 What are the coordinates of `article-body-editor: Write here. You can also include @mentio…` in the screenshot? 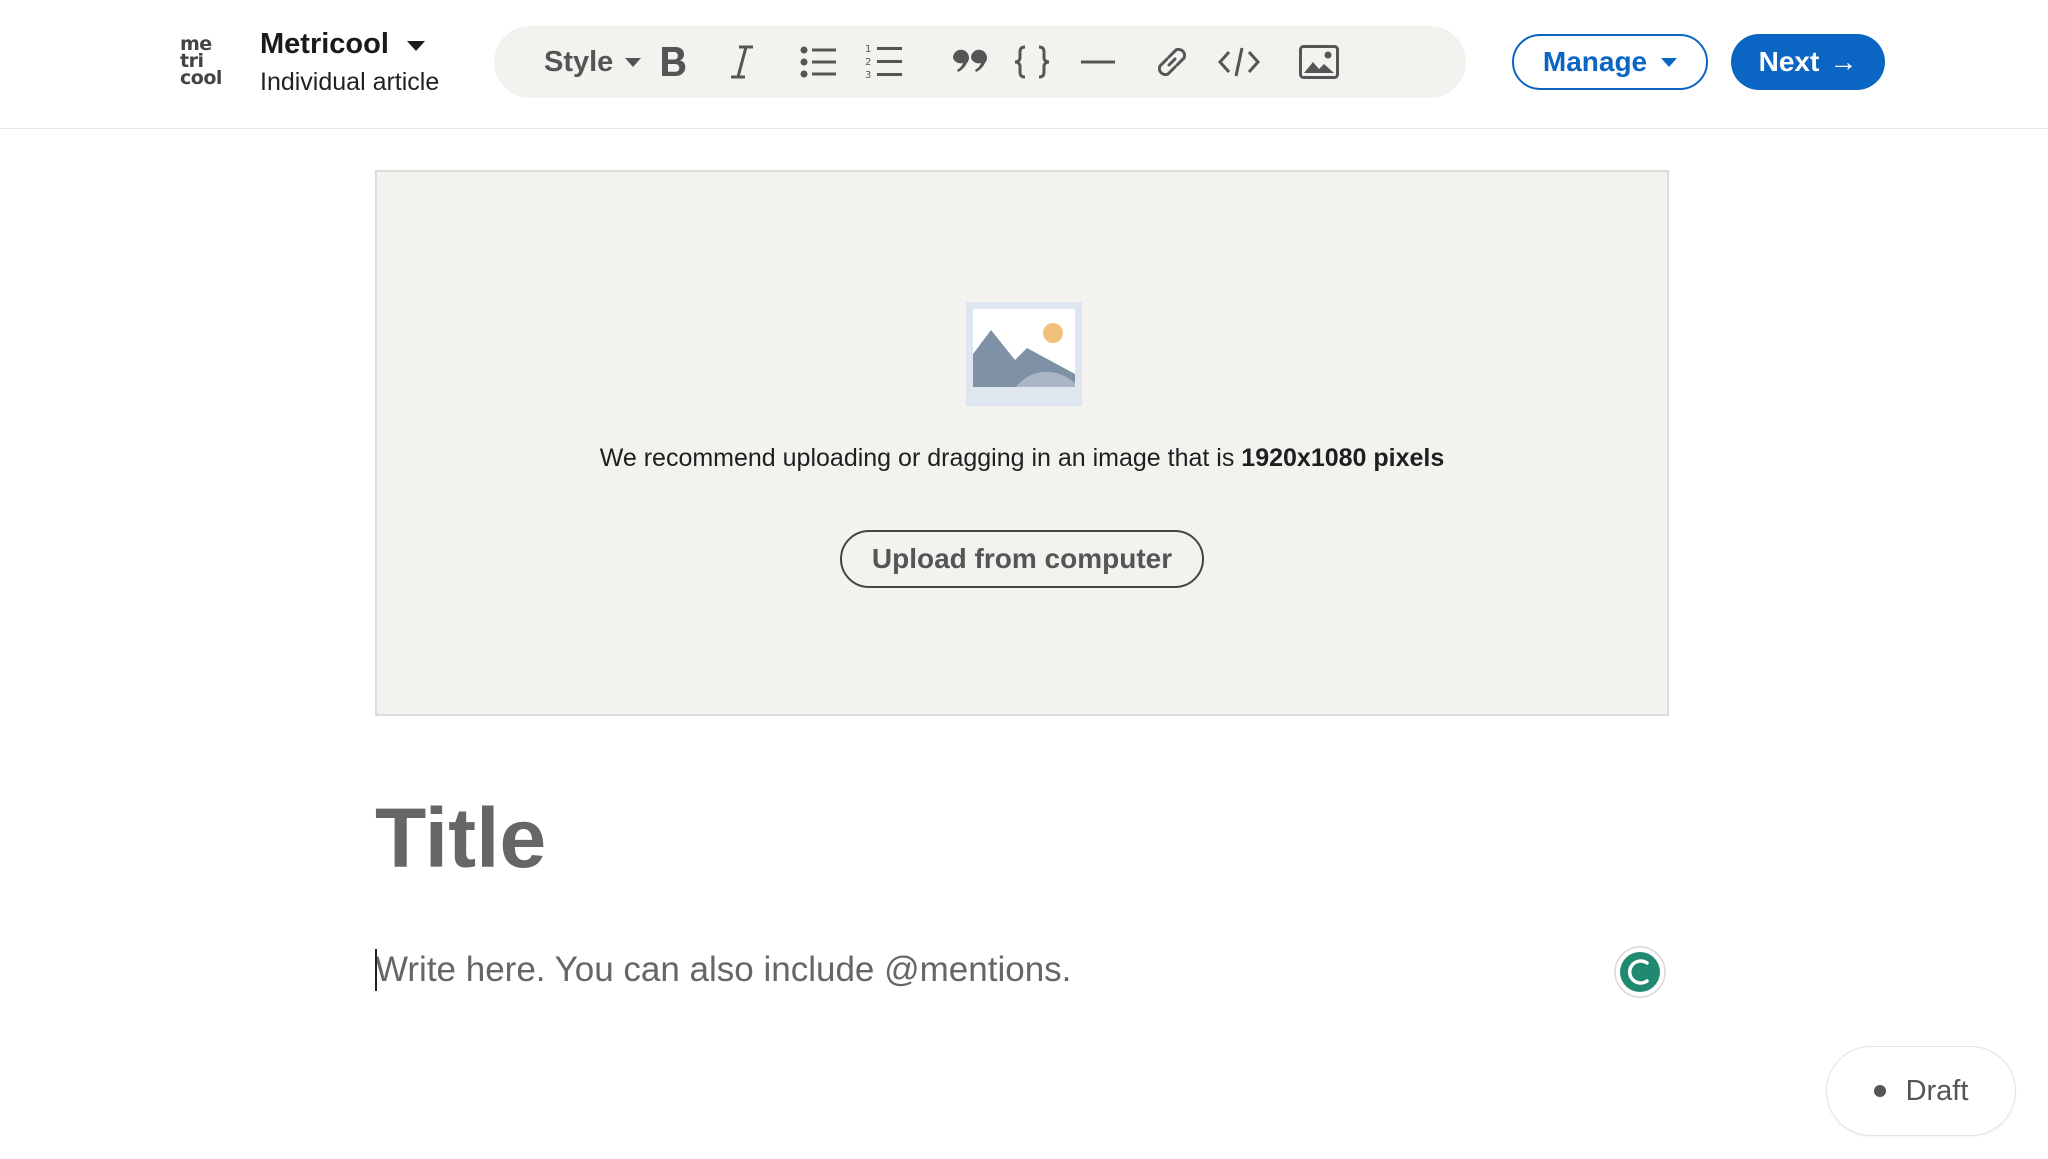 It's located at (975, 970).